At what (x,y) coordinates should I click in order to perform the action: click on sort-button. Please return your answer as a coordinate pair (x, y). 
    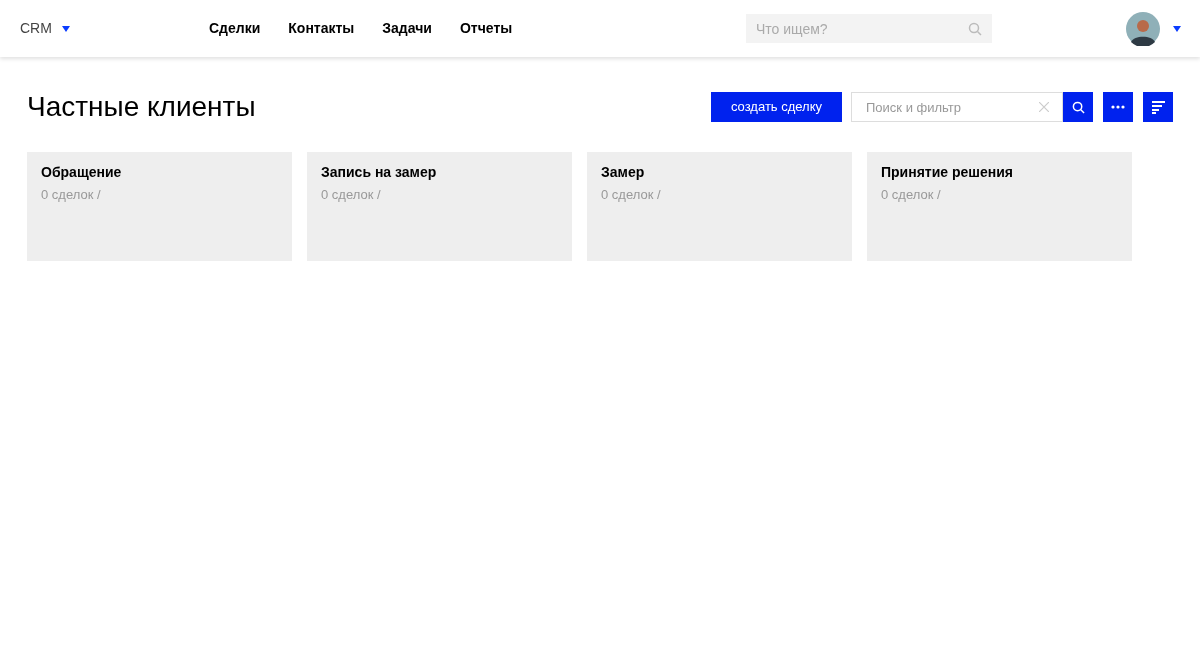
    Looking at the image, I should click on (1158, 107).